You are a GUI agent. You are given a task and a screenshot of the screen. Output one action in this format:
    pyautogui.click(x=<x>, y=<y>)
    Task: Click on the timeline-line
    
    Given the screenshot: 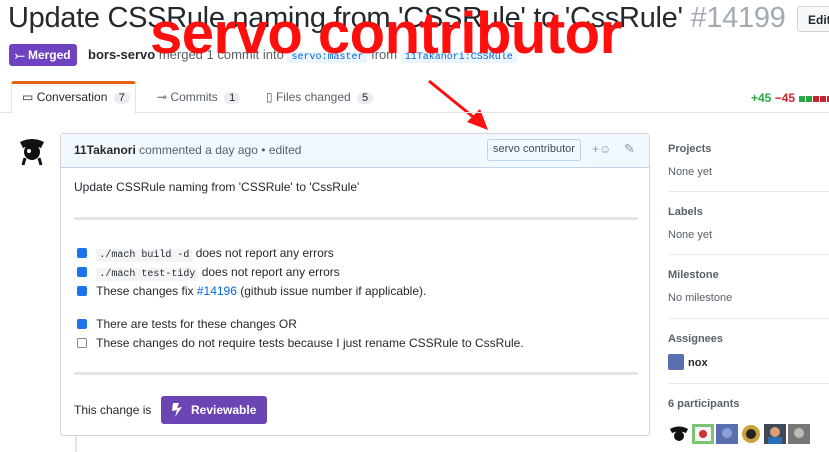 What is the action you would take?
    pyautogui.click(x=76, y=444)
    